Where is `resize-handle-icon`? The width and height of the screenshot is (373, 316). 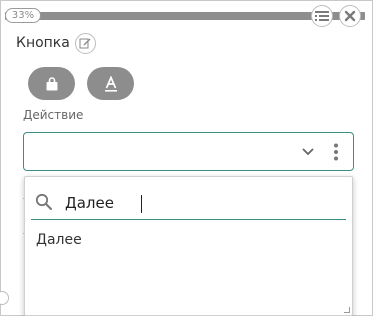 resize-handle-icon is located at coordinates (347, 310).